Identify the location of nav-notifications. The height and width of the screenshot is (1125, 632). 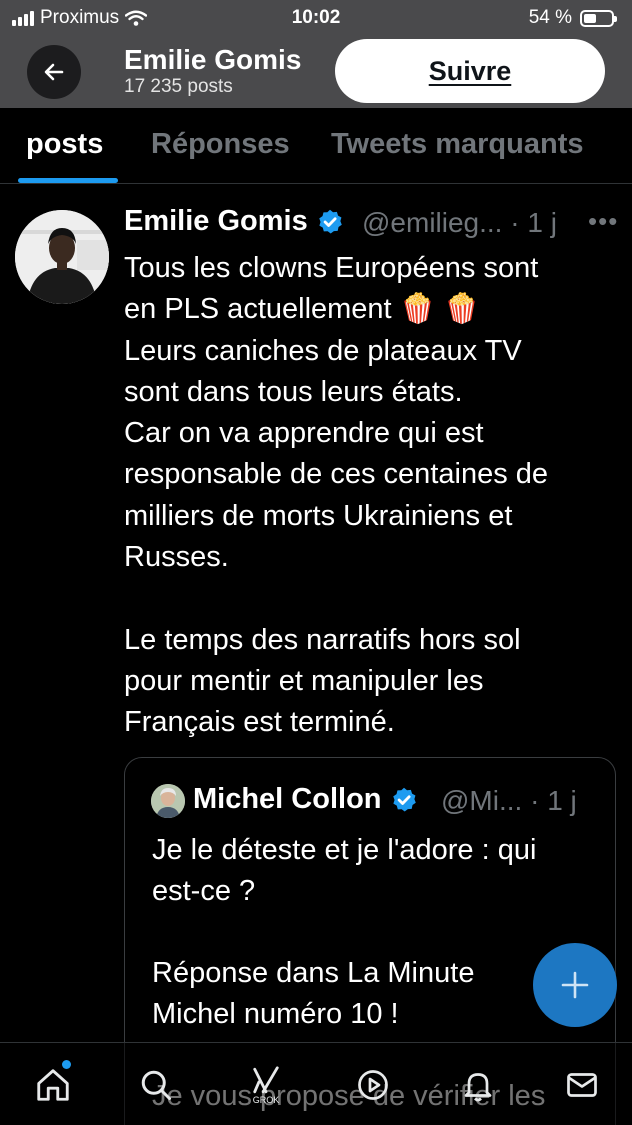
(478, 1085).